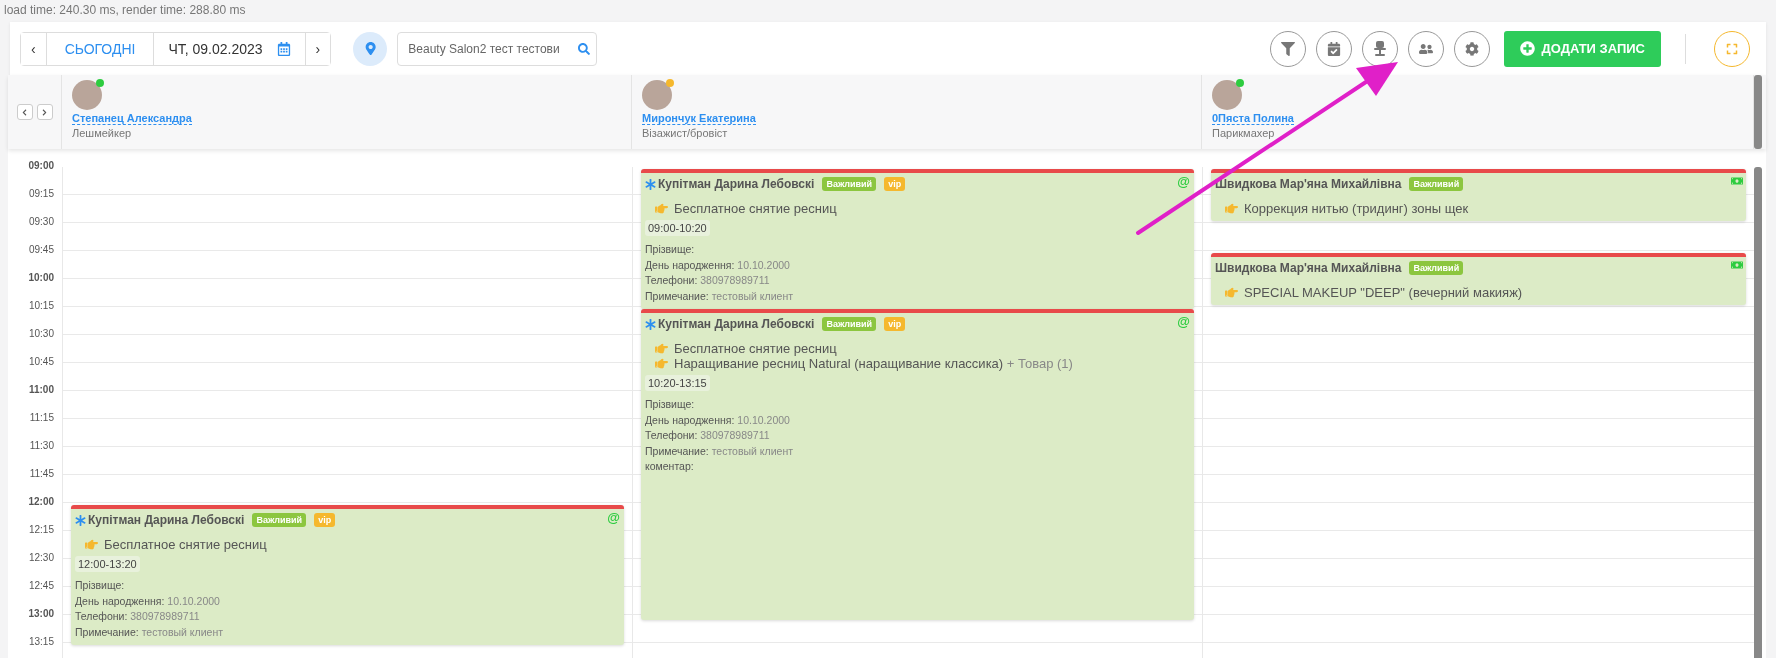  Describe the element at coordinates (670, 466) in the screenshot. I see `client-detail: коментар:` at that location.